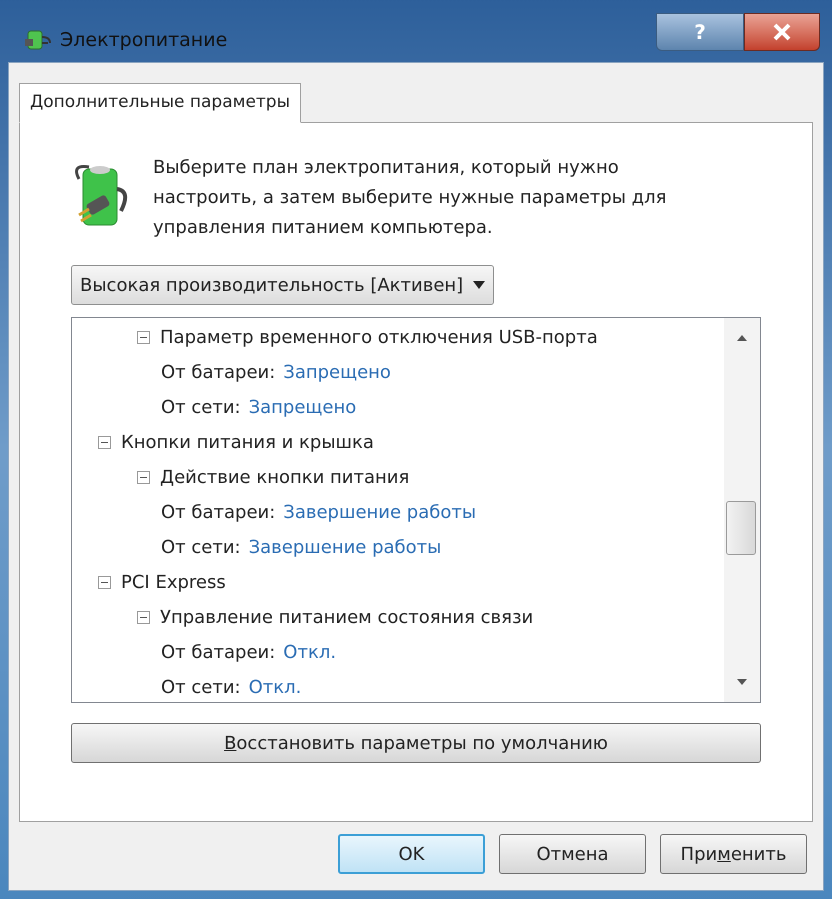  What do you see at coordinates (479, 285) in the screenshot?
I see `dropdown-caret-icon` at bounding box center [479, 285].